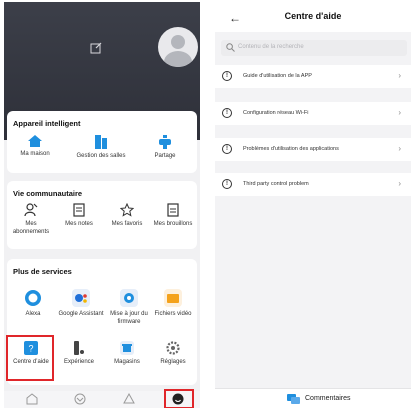 This screenshot has height=410, width=412. I want to click on subscriptions-icon, so click(31, 210).